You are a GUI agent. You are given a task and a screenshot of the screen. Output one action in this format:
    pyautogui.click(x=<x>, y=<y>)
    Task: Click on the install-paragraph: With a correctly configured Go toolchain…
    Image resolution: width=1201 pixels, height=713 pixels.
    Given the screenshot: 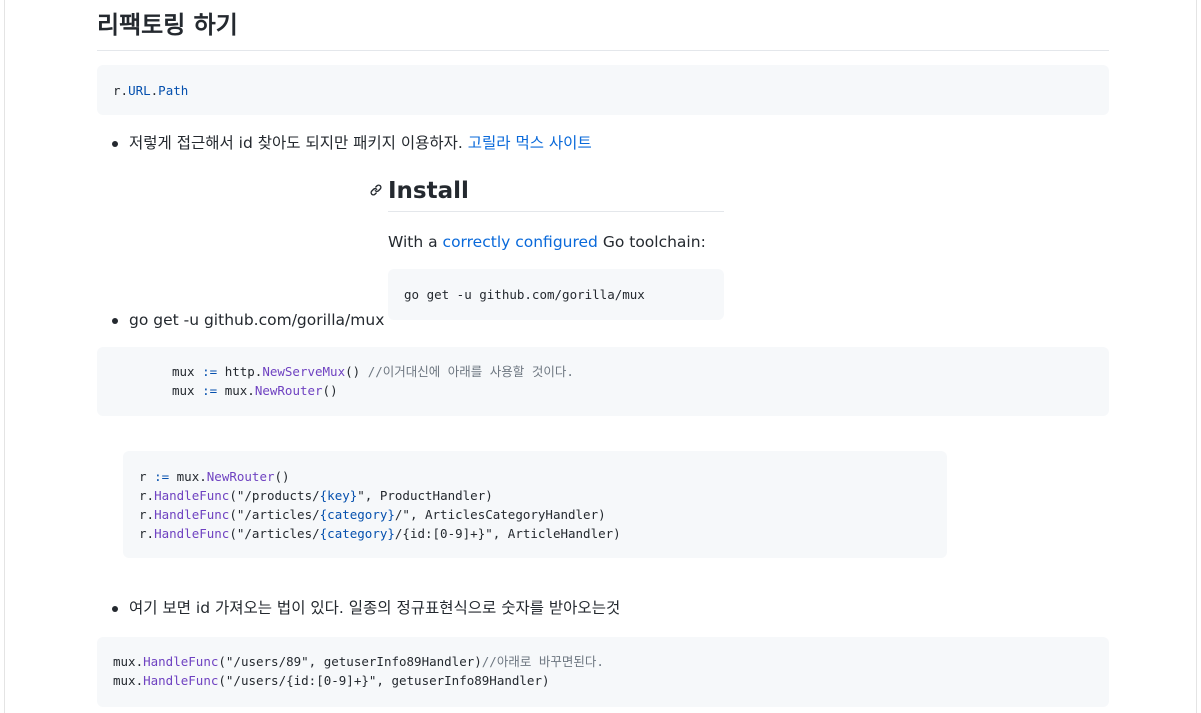 What is the action you would take?
    pyautogui.click(x=547, y=242)
    